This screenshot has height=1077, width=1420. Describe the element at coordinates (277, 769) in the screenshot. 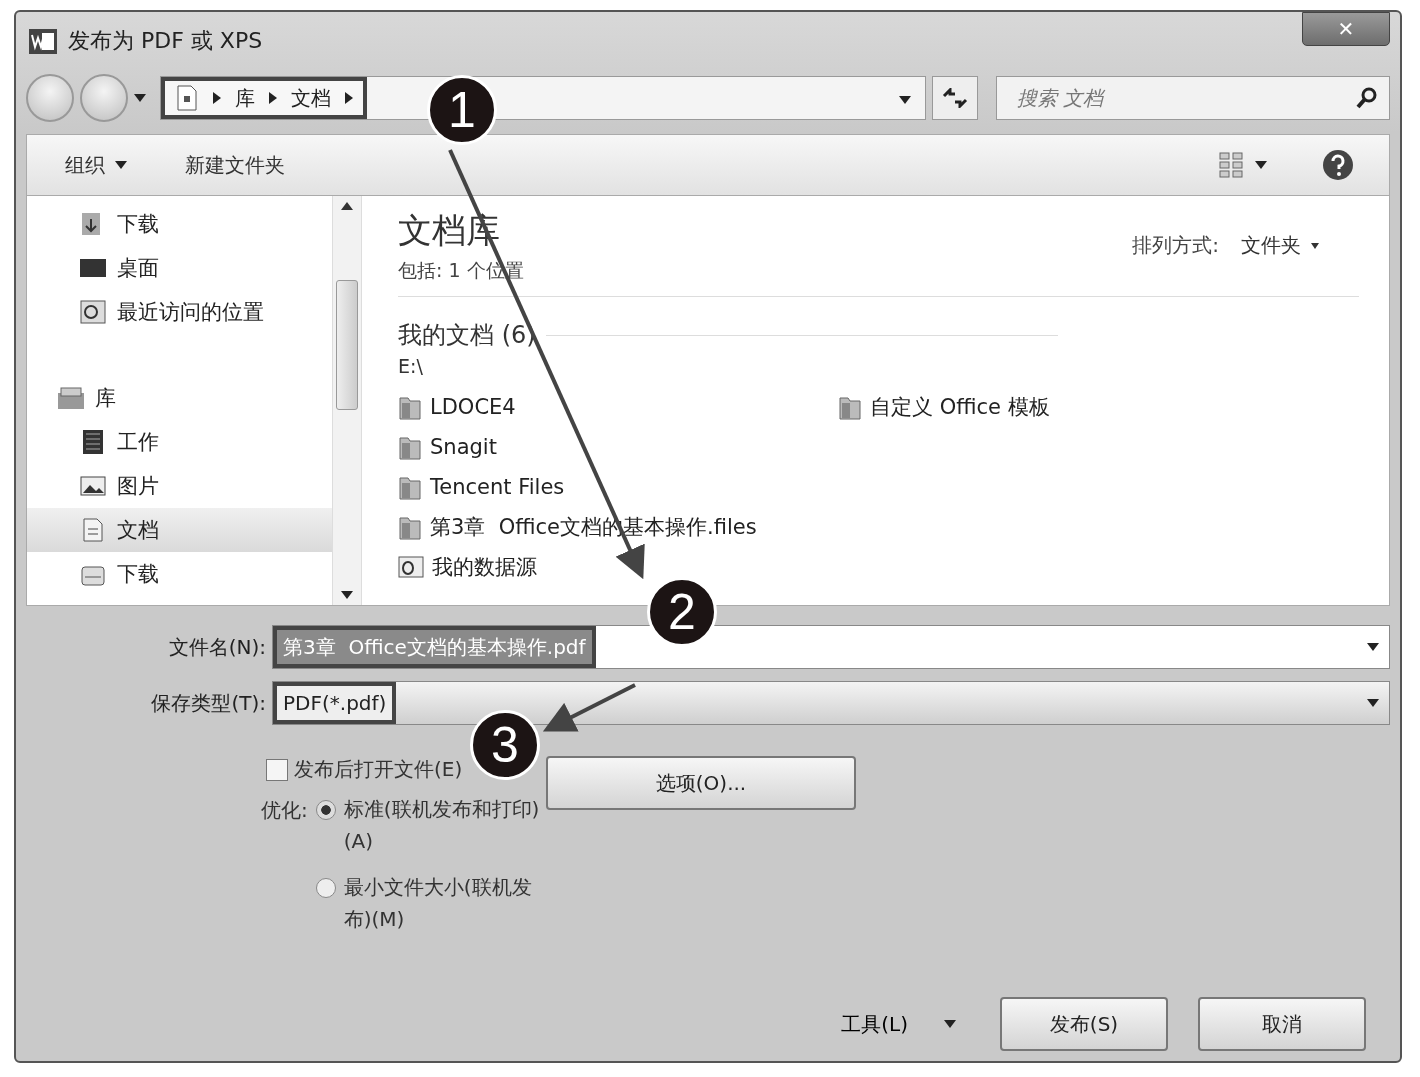

I see `checkbox` at that location.